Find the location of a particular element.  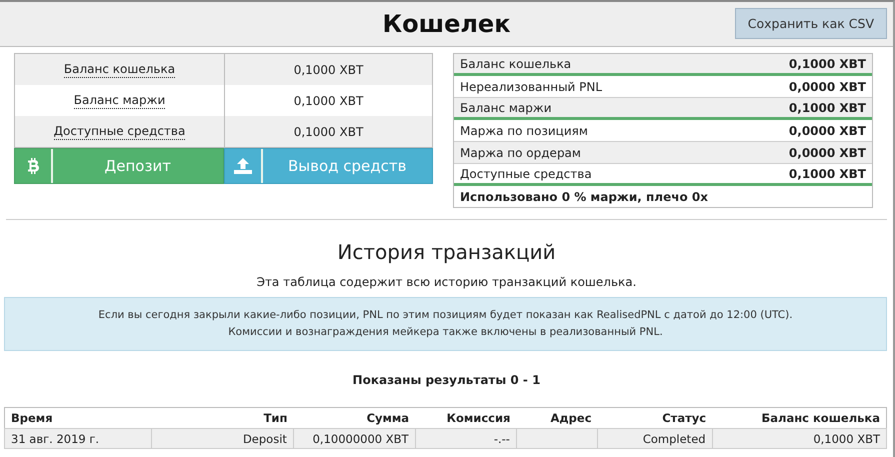

column-header: Сумма is located at coordinates (354, 418).